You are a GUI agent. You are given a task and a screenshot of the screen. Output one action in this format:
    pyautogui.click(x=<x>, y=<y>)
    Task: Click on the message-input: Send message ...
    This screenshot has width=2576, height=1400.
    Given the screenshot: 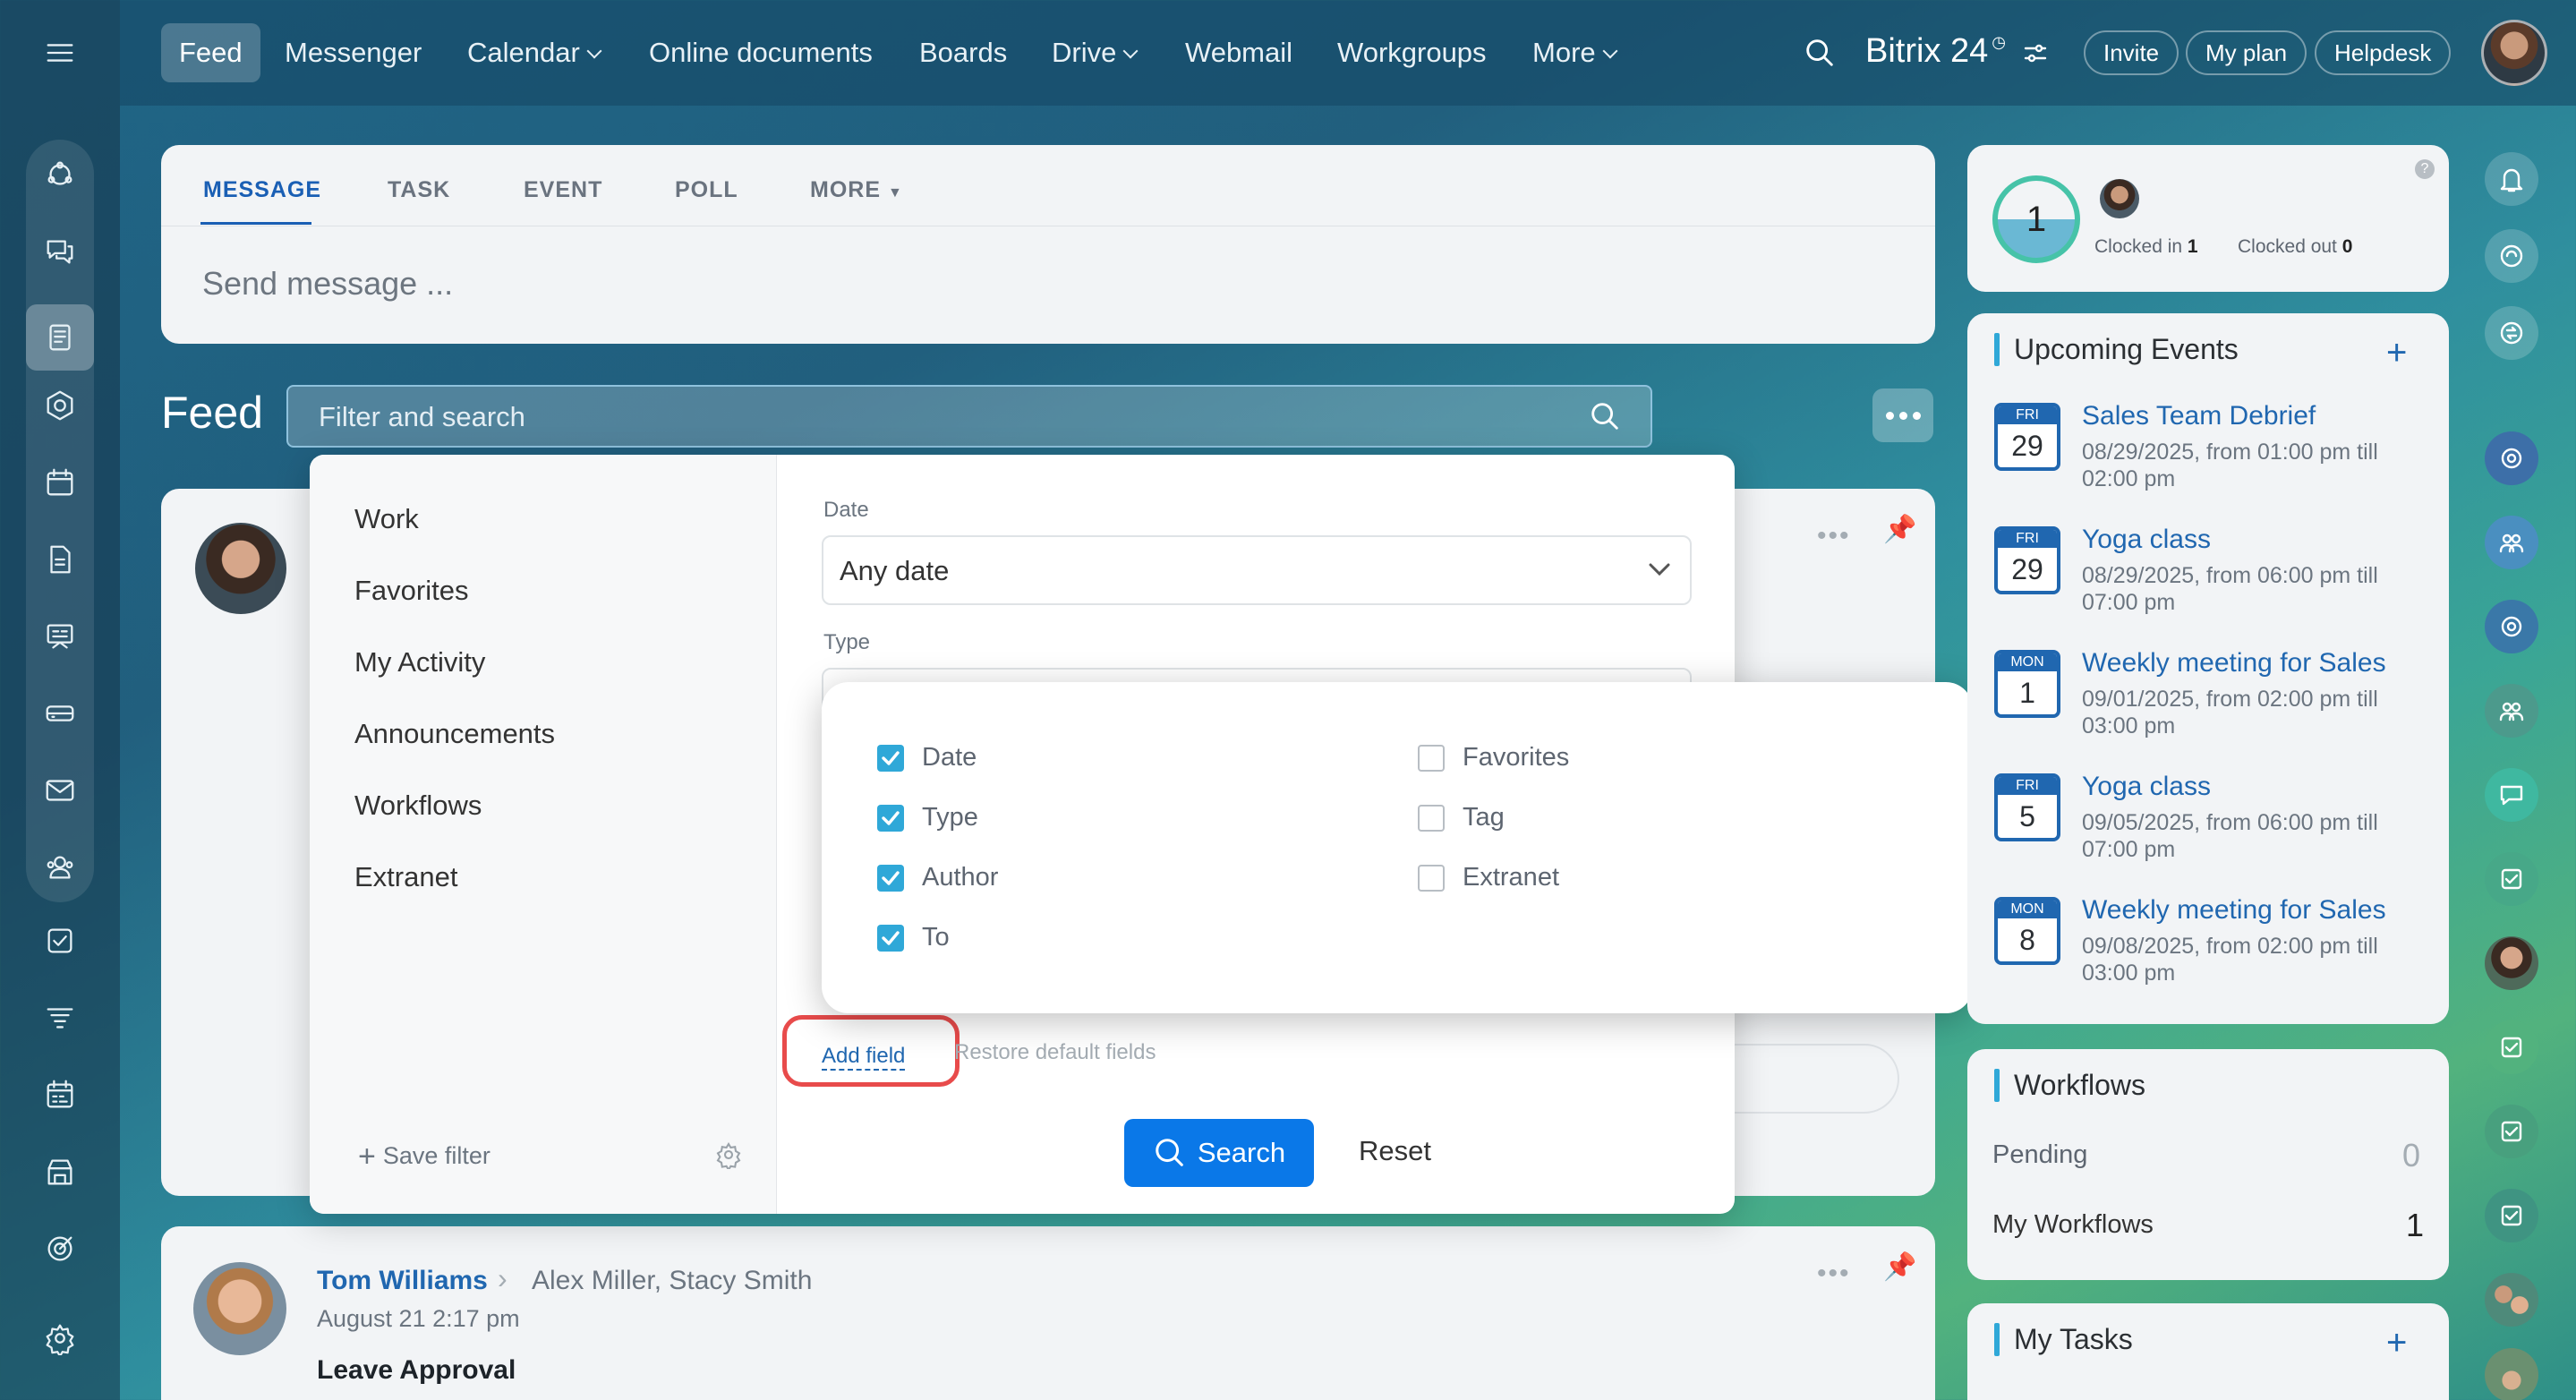 What is the action you would take?
    pyautogui.click(x=327, y=284)
    